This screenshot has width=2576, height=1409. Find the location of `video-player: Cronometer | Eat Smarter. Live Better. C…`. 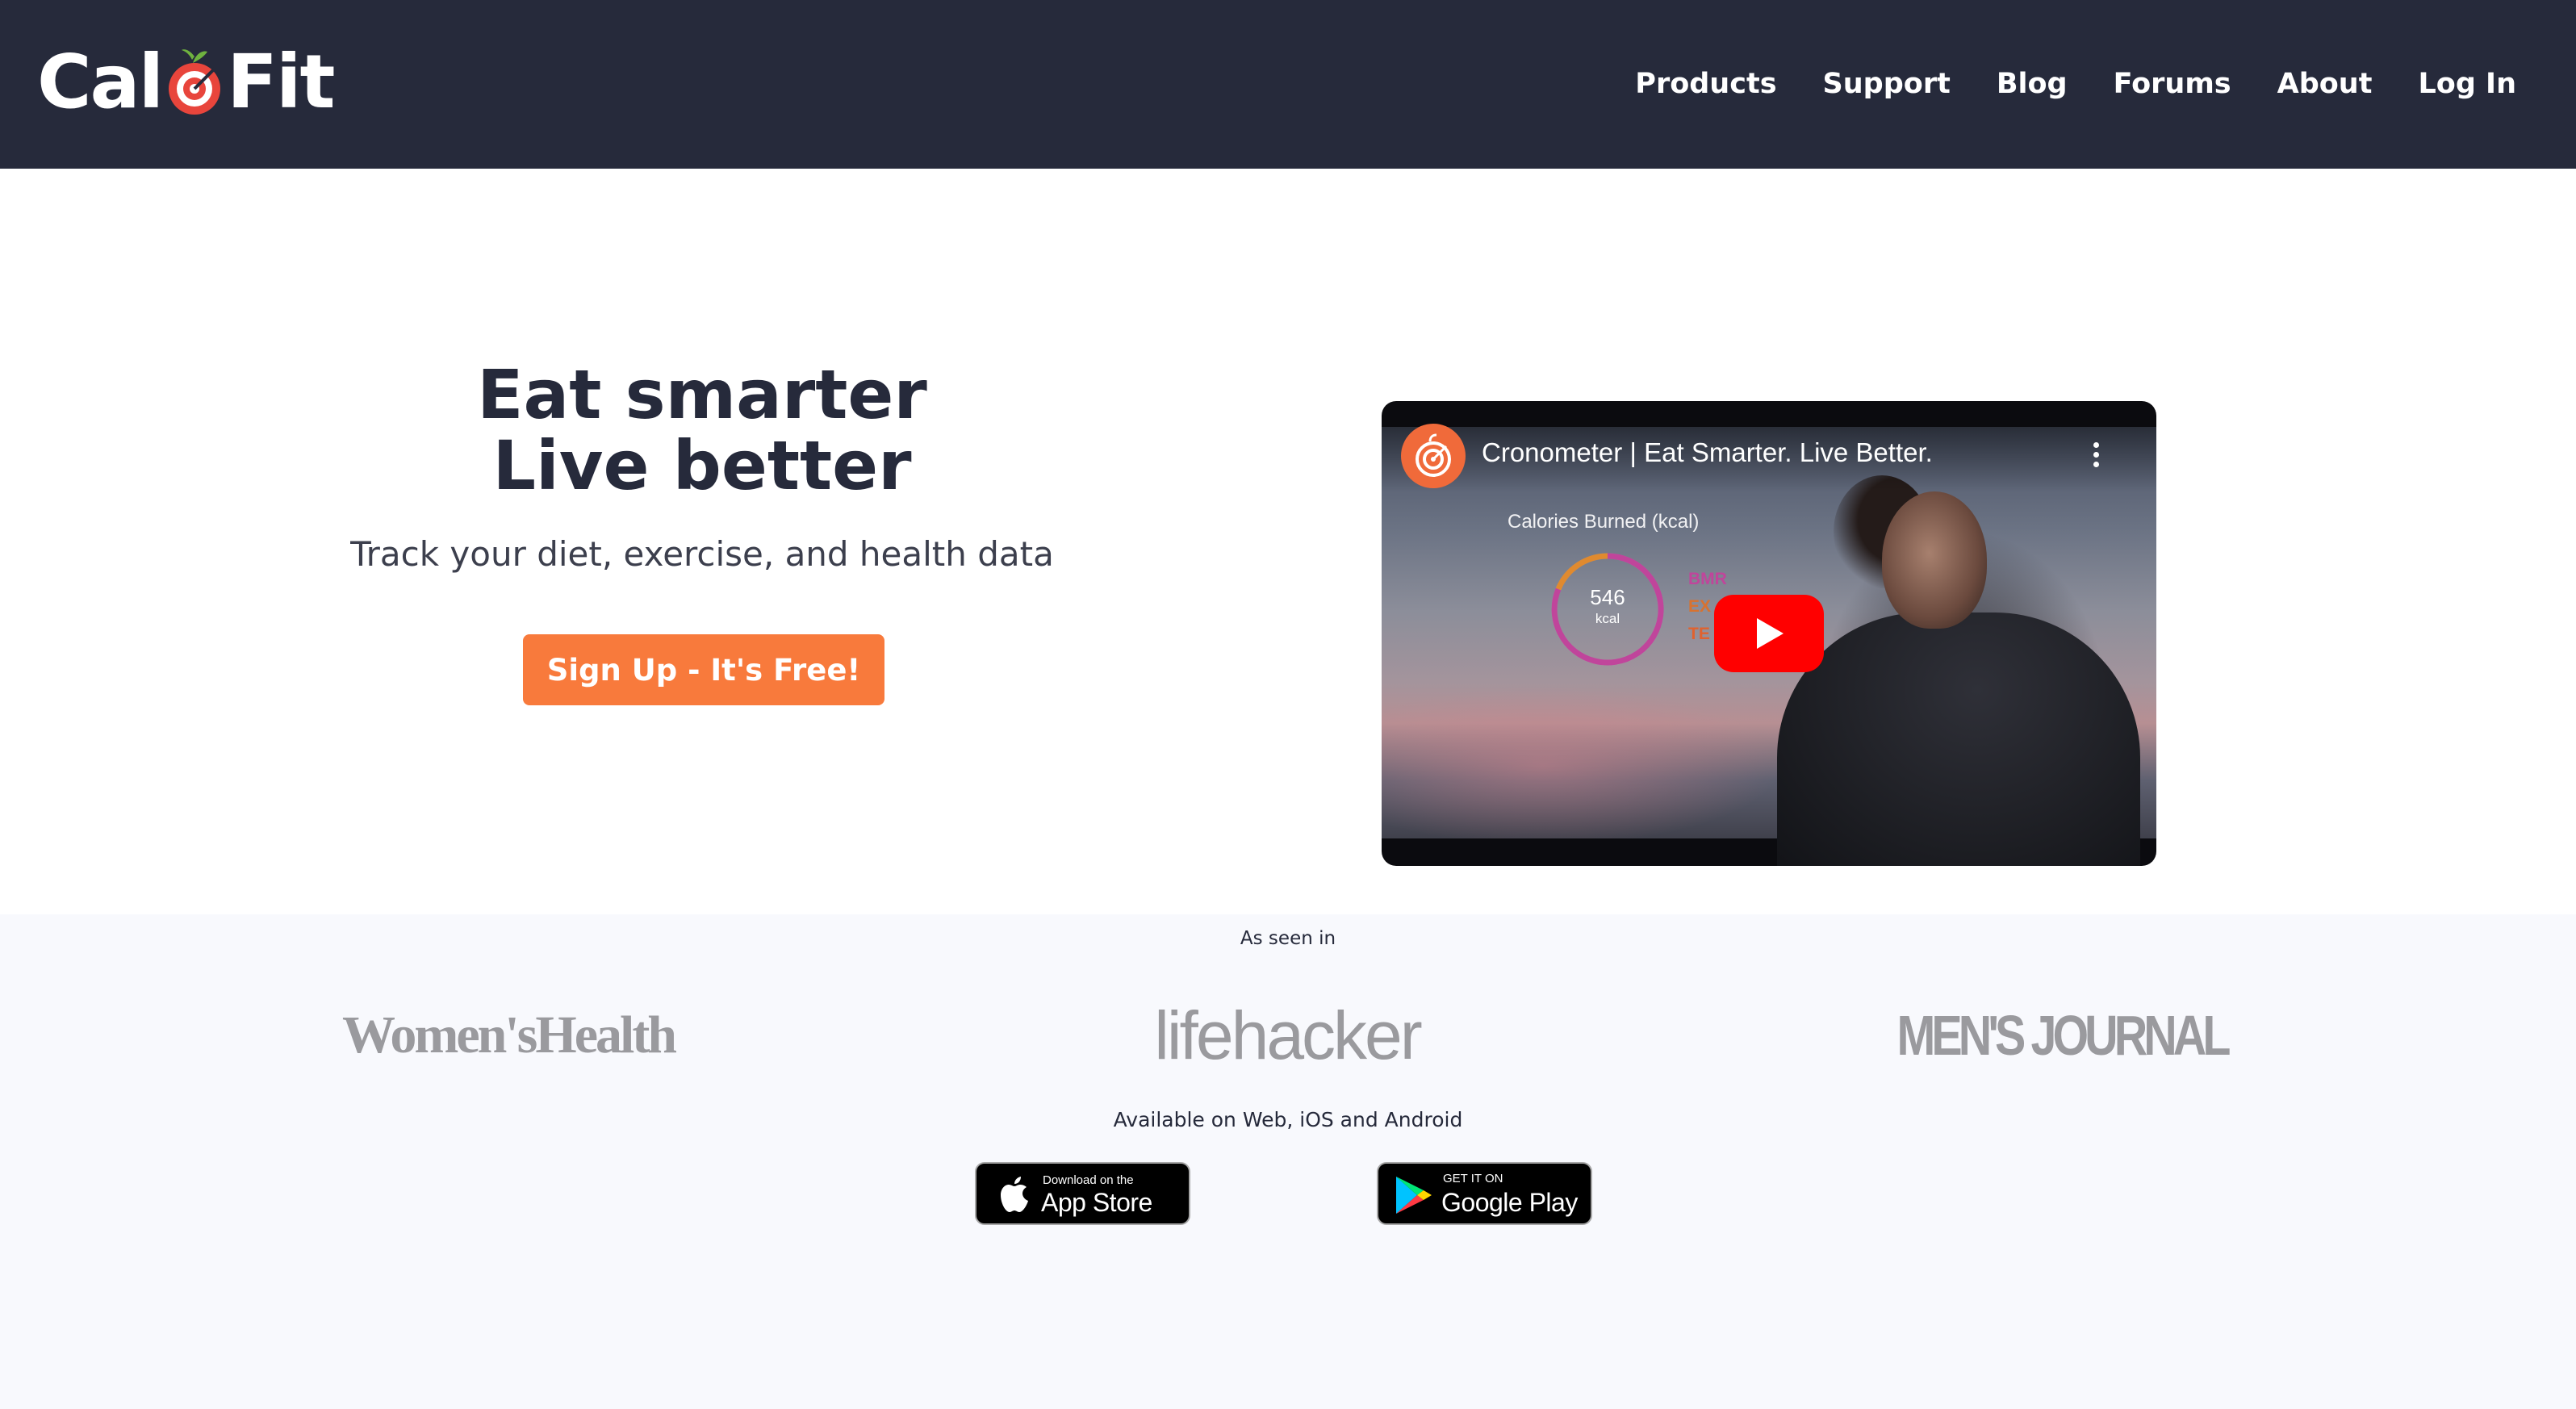

video-player: Cronometer | Eat Smarter. Live Better. C… is located at coordinates (1769, 633).